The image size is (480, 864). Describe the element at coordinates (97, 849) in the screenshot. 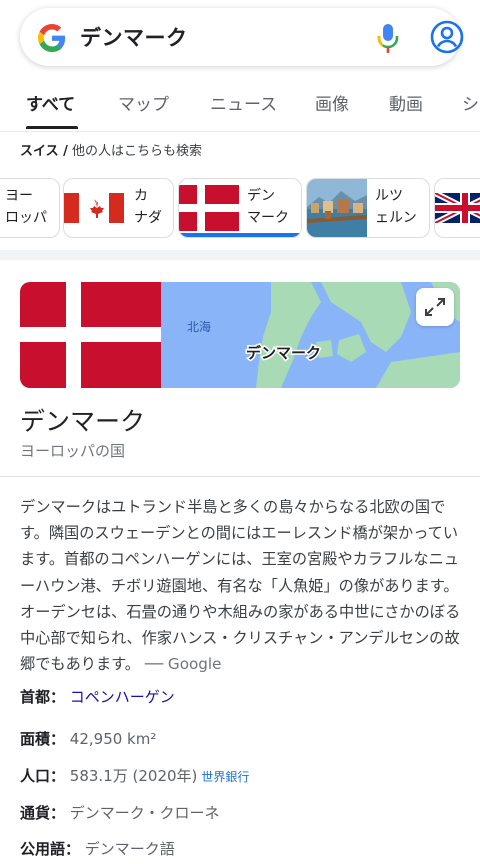

I see `fact-language: 公用語： デンマーク語` at that location.